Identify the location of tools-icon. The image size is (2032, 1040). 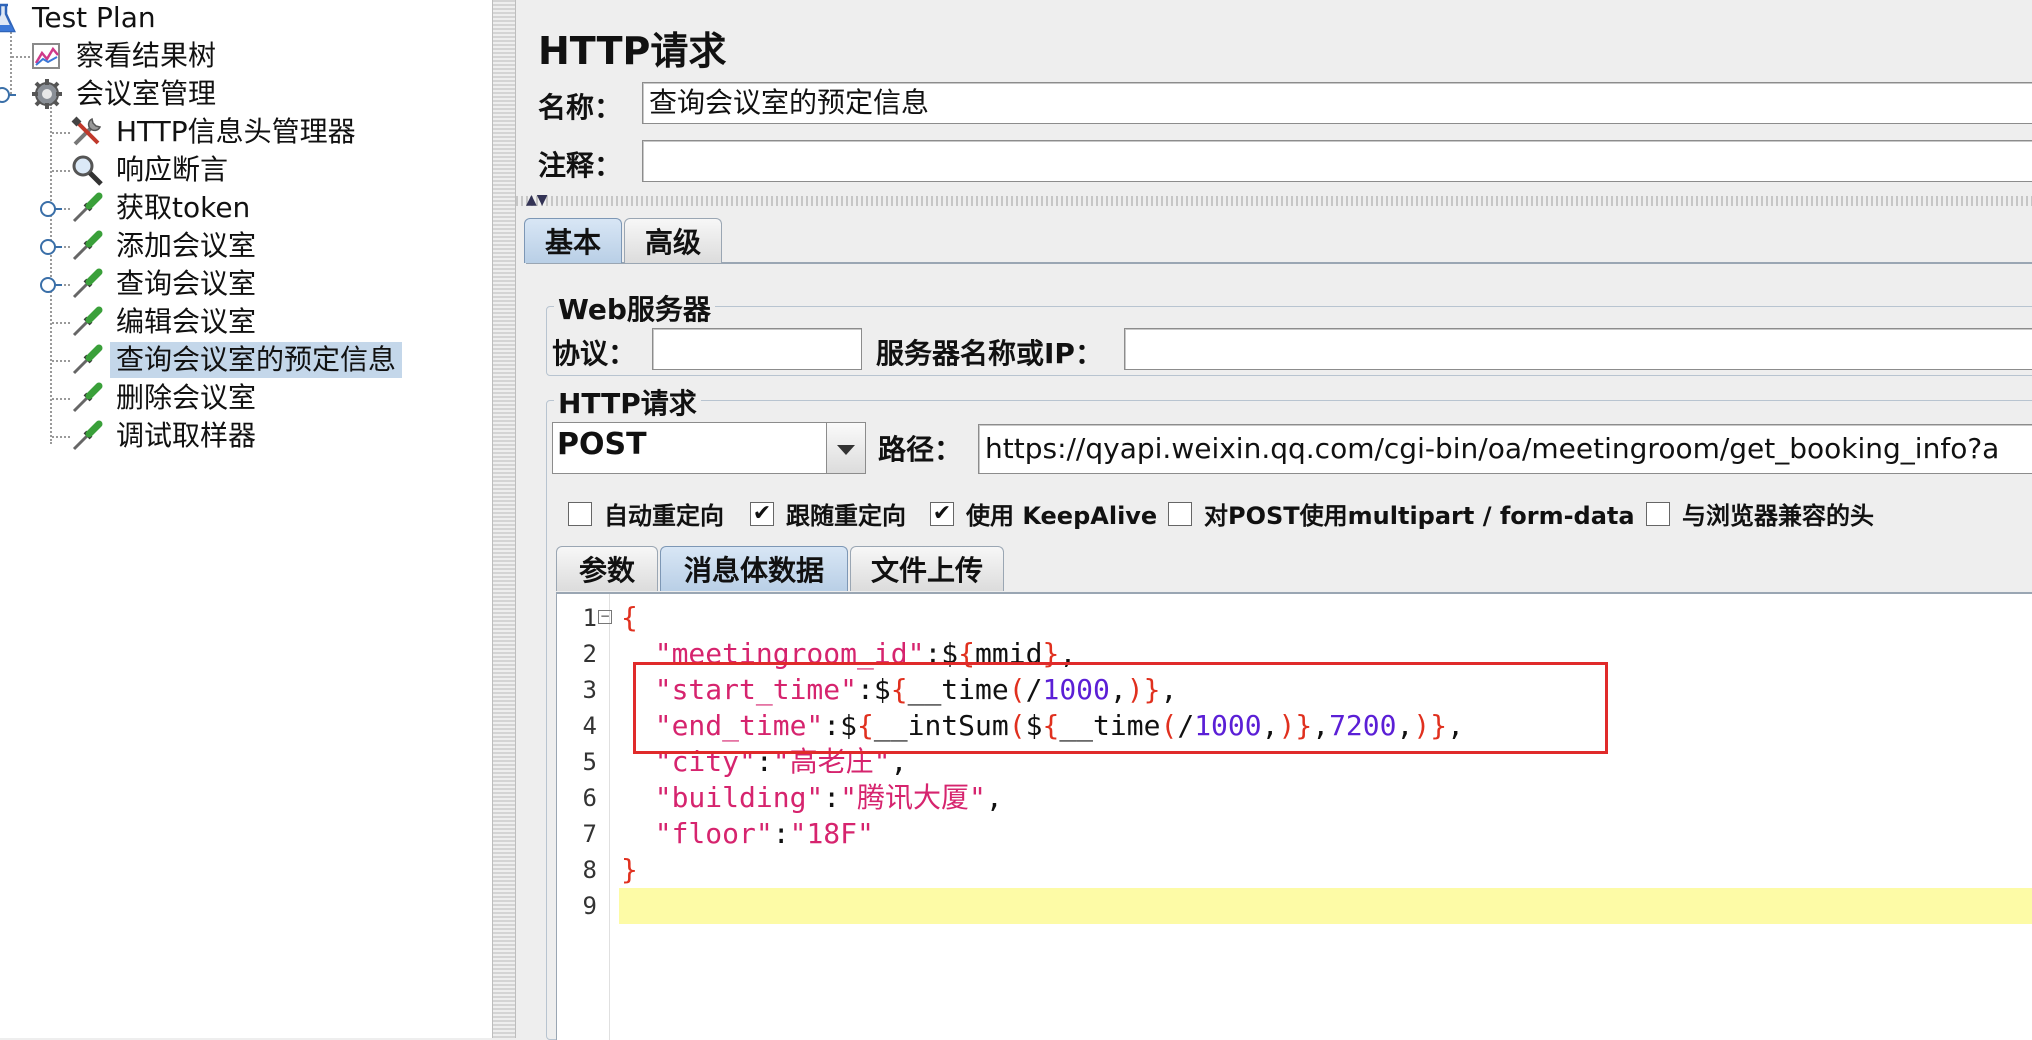
(86, 131).